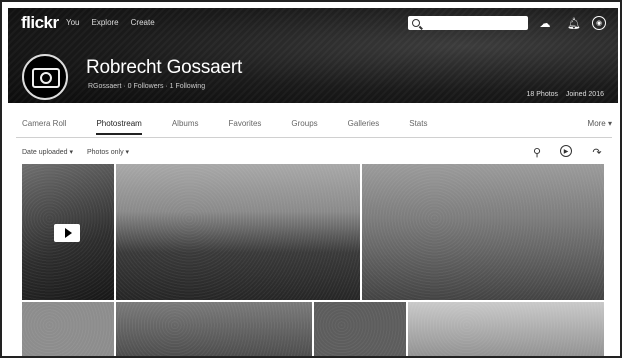  I want to click on bell-icon: 🔔︎, so click(574, 23).